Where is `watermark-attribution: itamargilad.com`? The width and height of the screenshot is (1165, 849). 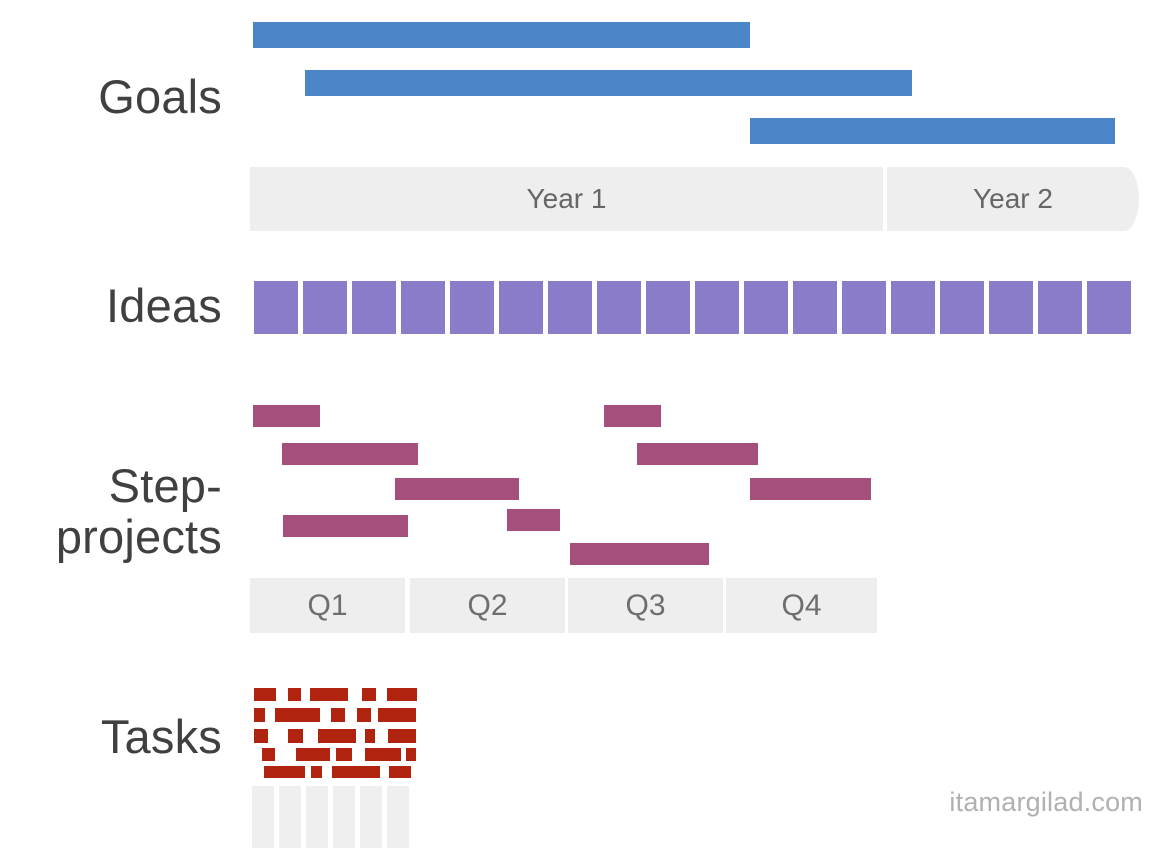
watermark-attribution: itamargilad.com is located at coordinates (1046, 802).